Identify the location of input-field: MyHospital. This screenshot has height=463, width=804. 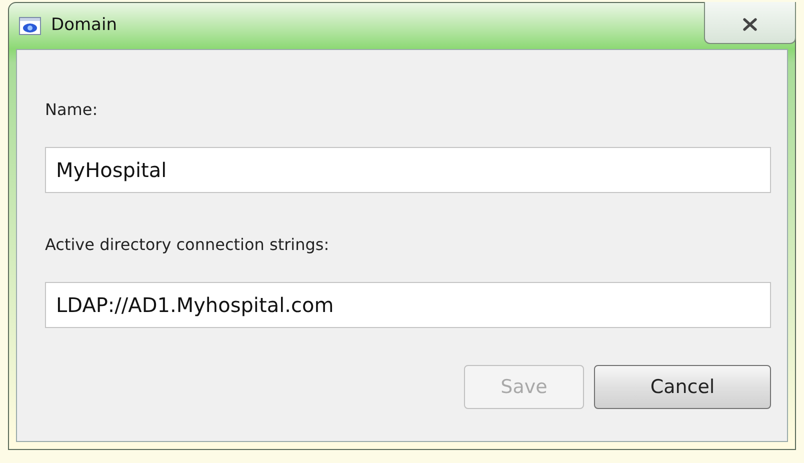
(408, 170).